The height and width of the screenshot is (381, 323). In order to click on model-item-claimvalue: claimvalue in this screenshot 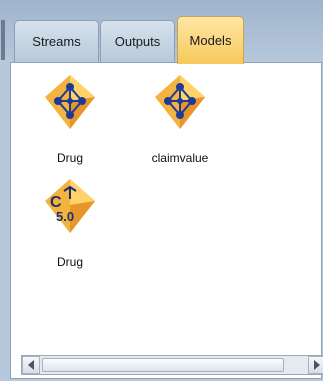, I will do `click(180, 119)`.